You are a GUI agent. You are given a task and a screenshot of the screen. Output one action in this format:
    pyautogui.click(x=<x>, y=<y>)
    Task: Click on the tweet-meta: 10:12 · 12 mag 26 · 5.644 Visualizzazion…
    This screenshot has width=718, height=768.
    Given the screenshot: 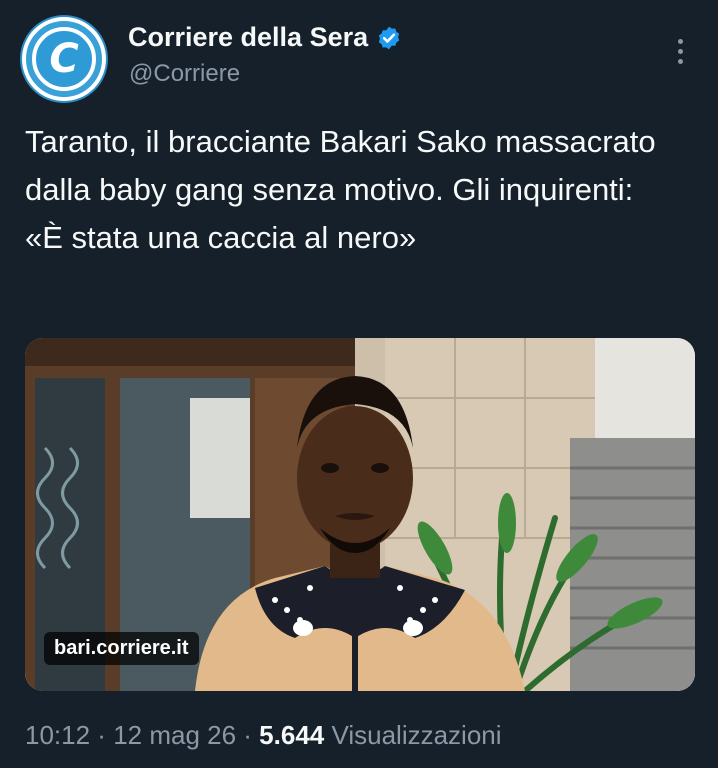 What is the action you would take?
    pyautogui.click(x=263, y=735)
    